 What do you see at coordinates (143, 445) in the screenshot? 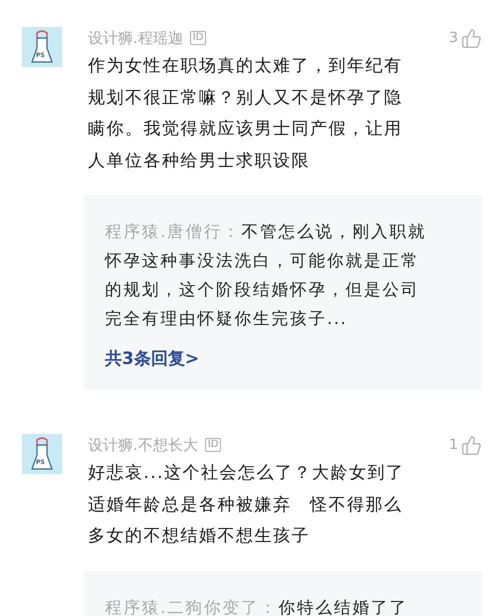
I see `author-name: 设计狮.不想长大` at bounding box center [143, 445].